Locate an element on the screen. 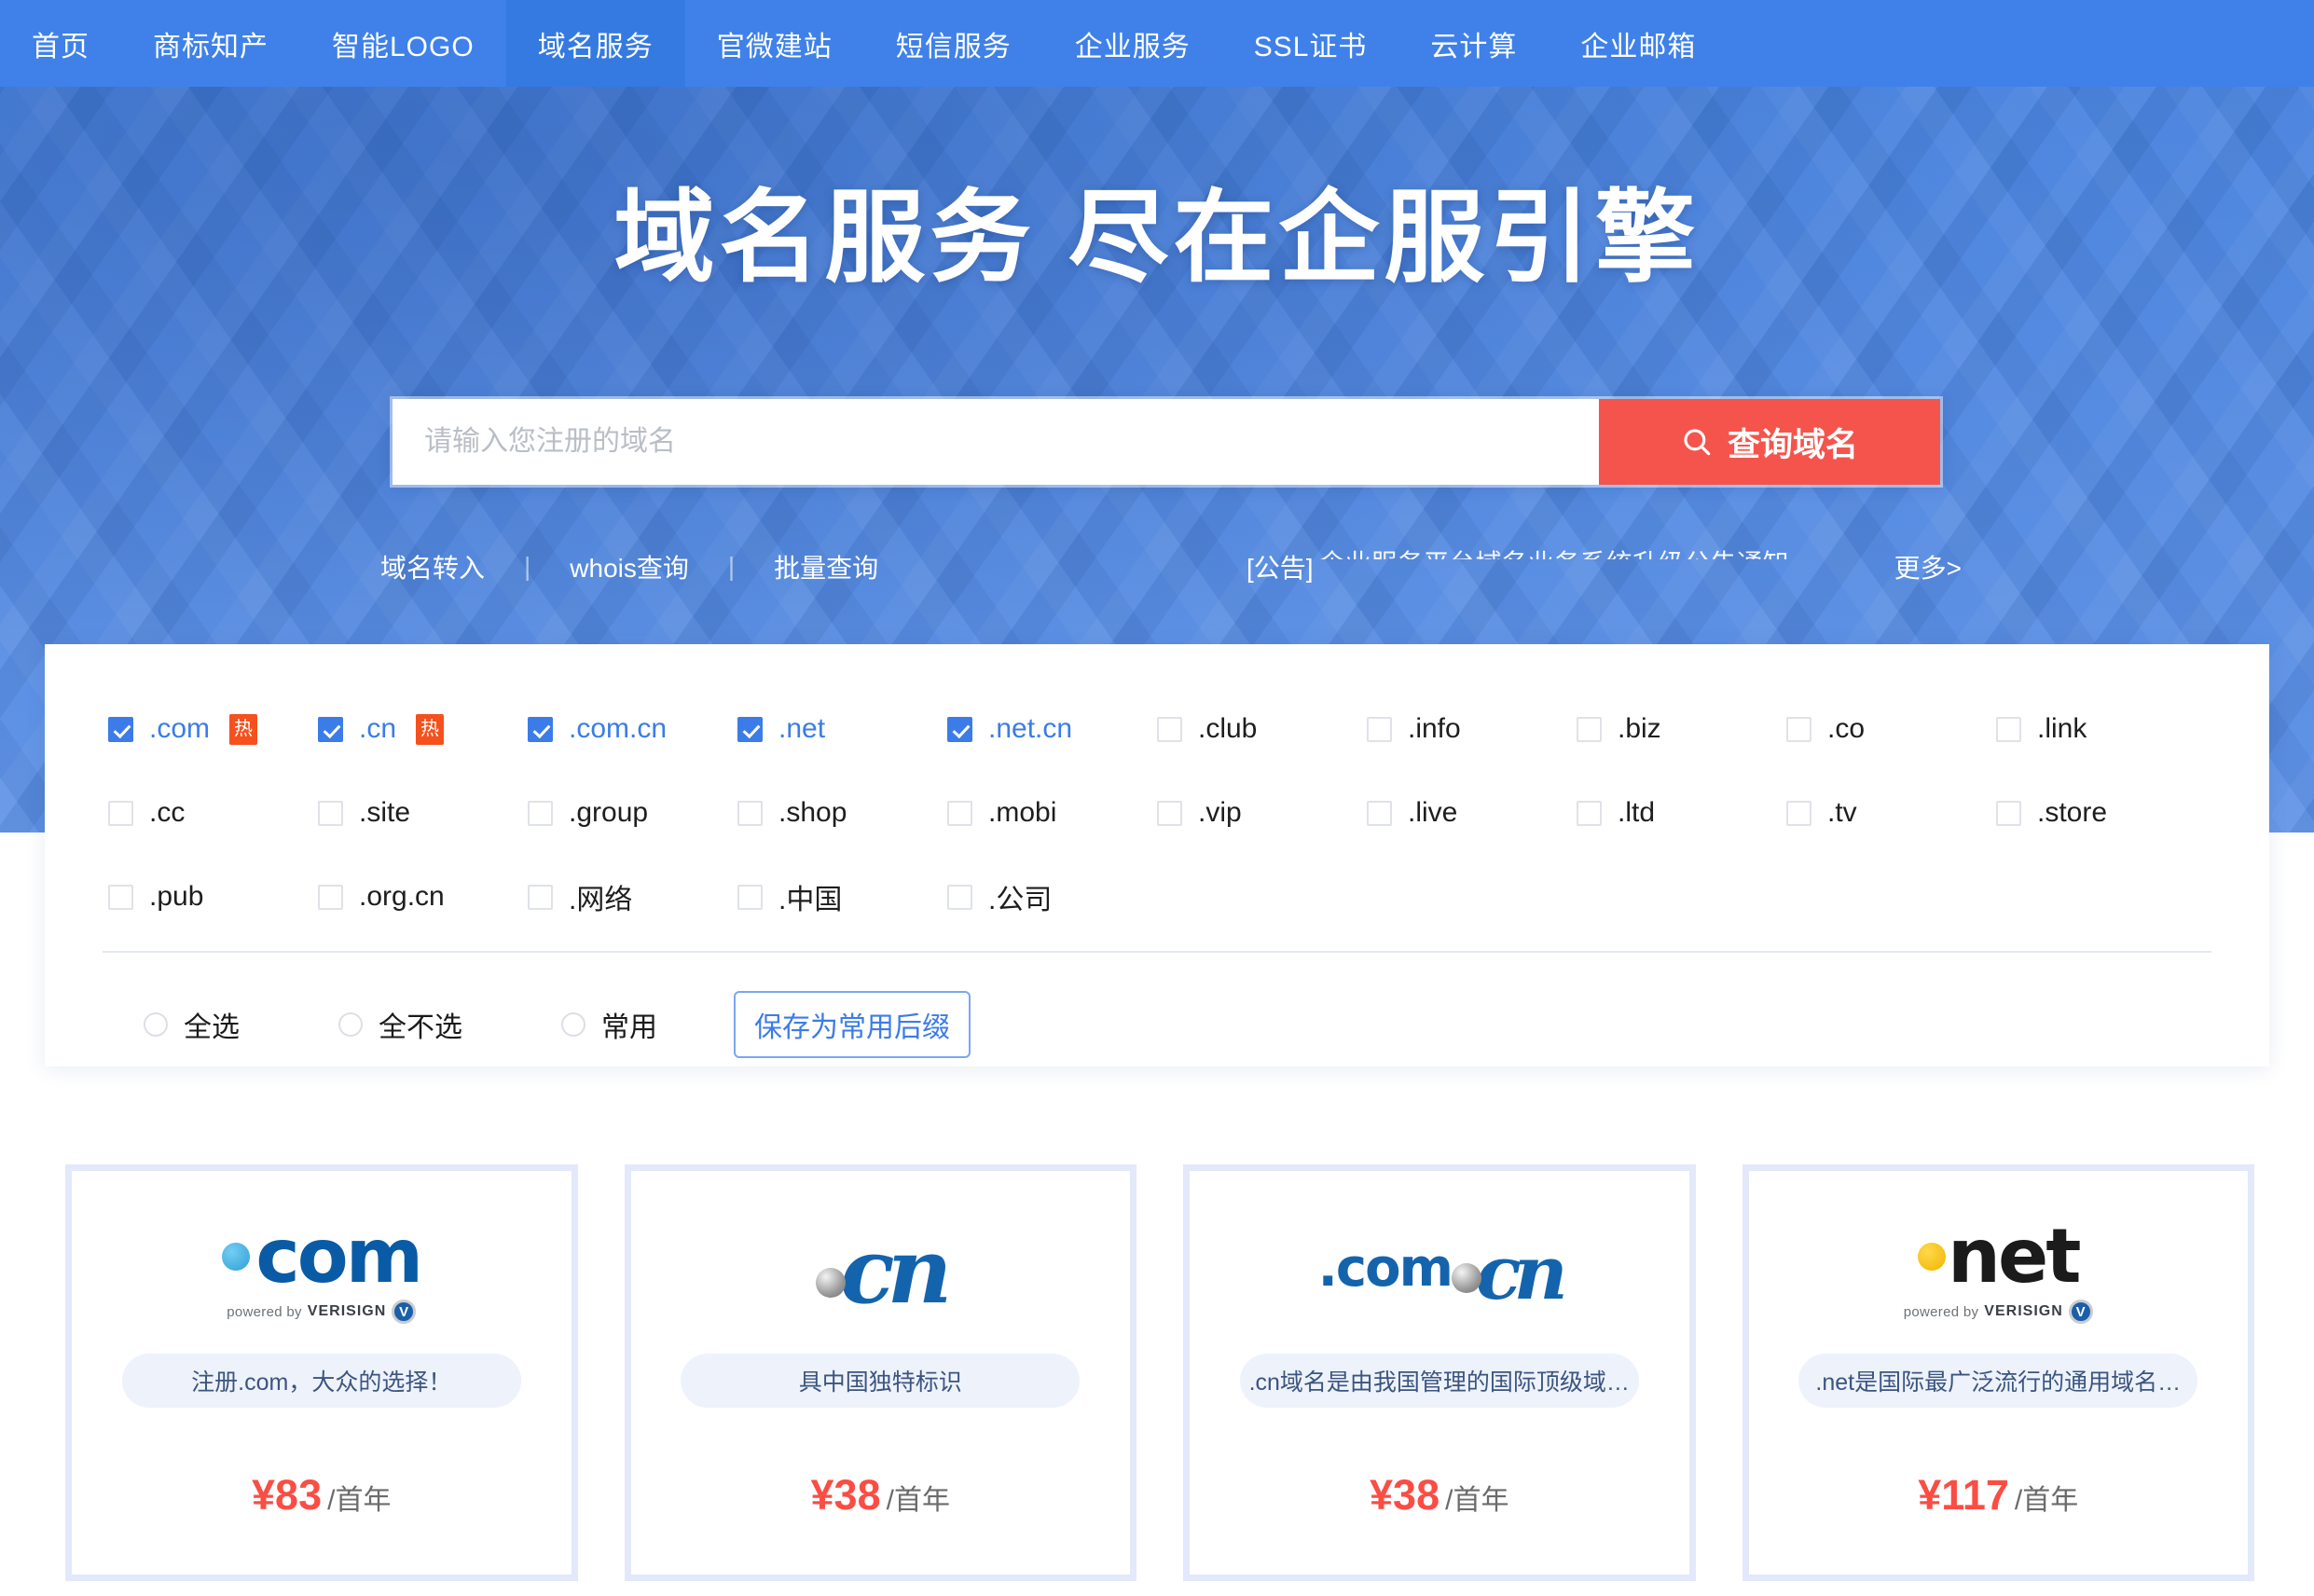  nav-item-4: 官微建站 is located at coordinates (774, 43).